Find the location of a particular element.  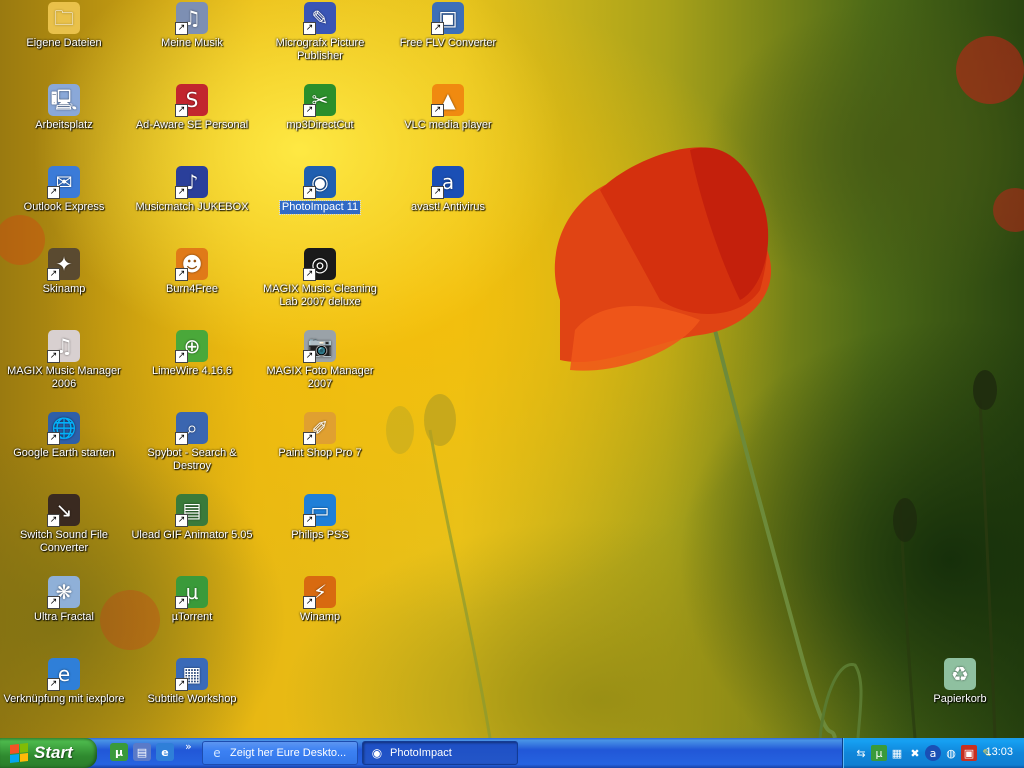

desktop-icon-avast: a ↗ avast! Antivirus is located at coordinates (448, 190).